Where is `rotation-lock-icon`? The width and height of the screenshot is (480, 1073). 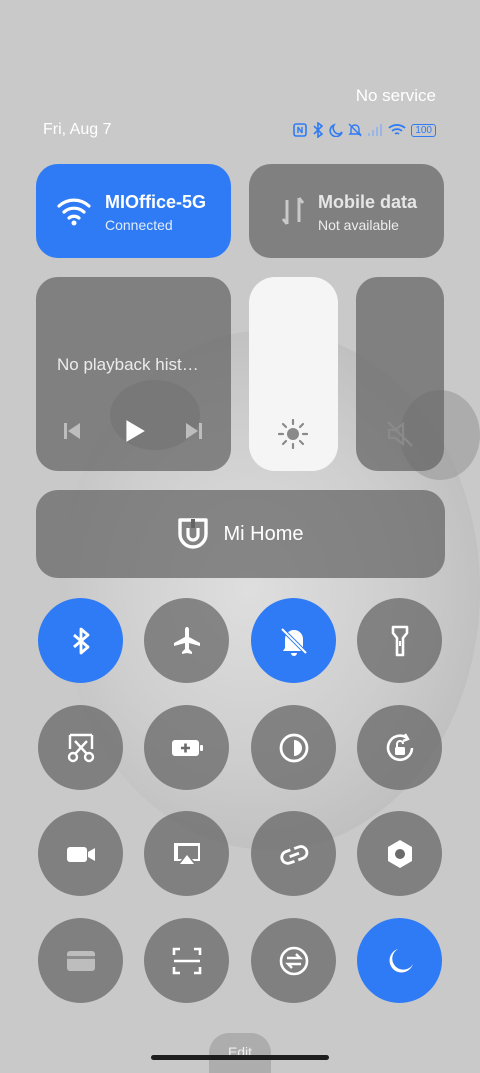 rotation-lock-icon is located at coordinates (399, 746).